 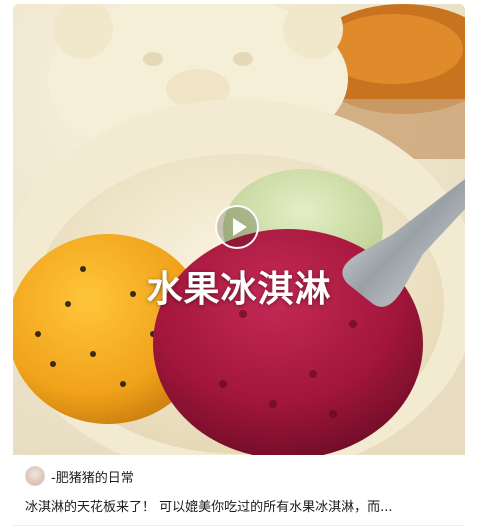 I want to click on play-icon, so click(x=240, y=227).